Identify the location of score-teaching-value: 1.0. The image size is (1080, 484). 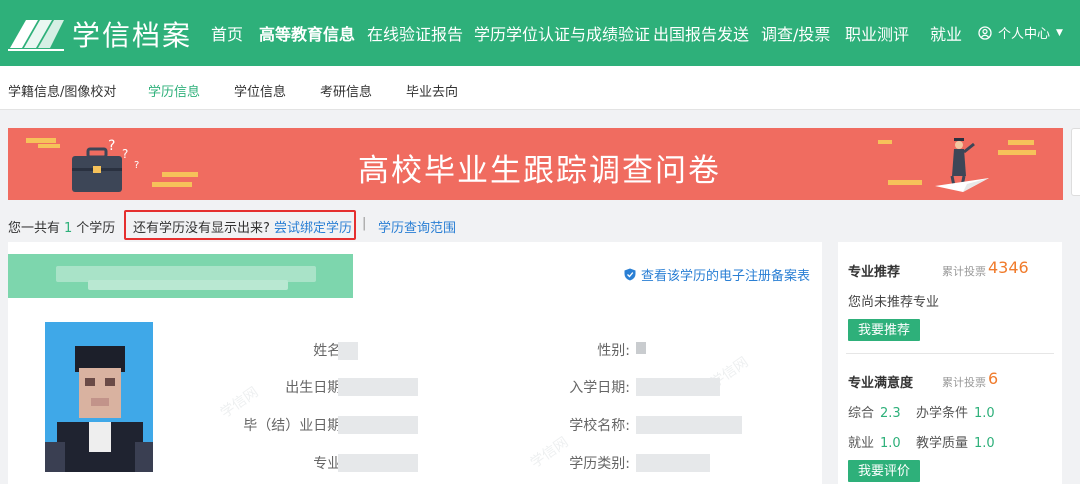
(984, 443).